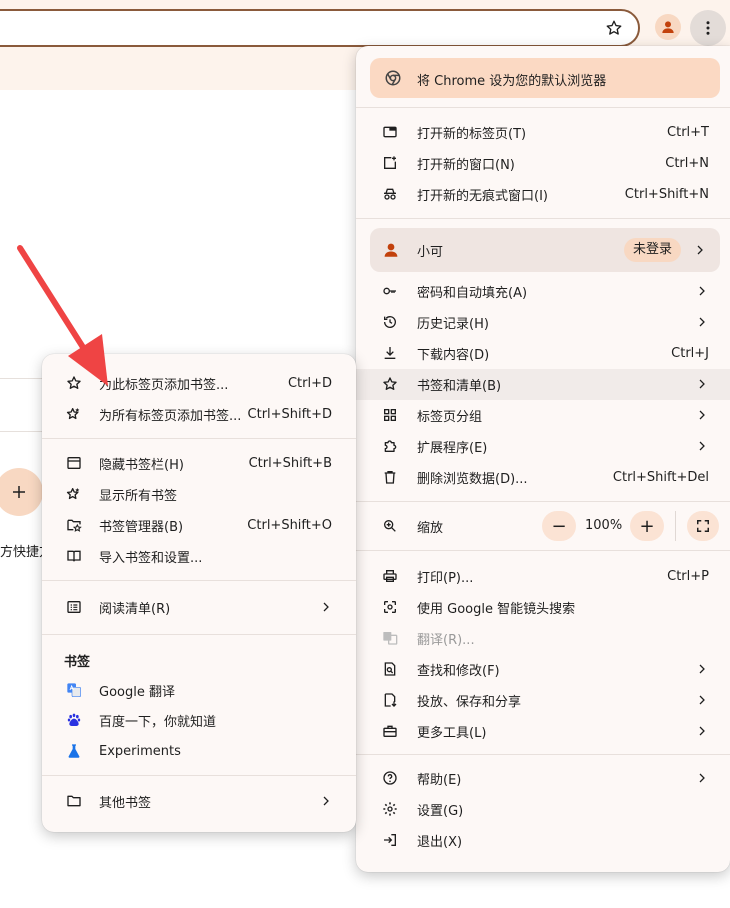 The width and height of the screenshot is (730, 908). What do you see at coordinates (141, 527) in the screenshot?
I see `menu-item-label: 书签管理器(B)` at bounding box center [141, 527].